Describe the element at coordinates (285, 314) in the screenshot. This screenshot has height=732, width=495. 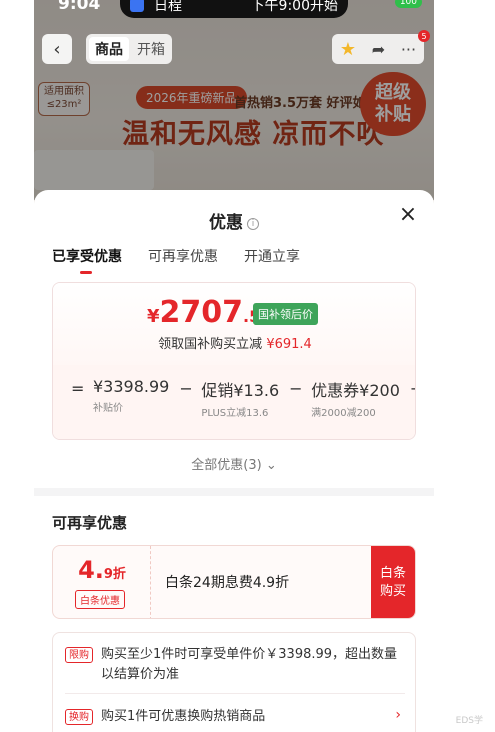
I see `subsidy-price-tag: 国补领后价` at that location.